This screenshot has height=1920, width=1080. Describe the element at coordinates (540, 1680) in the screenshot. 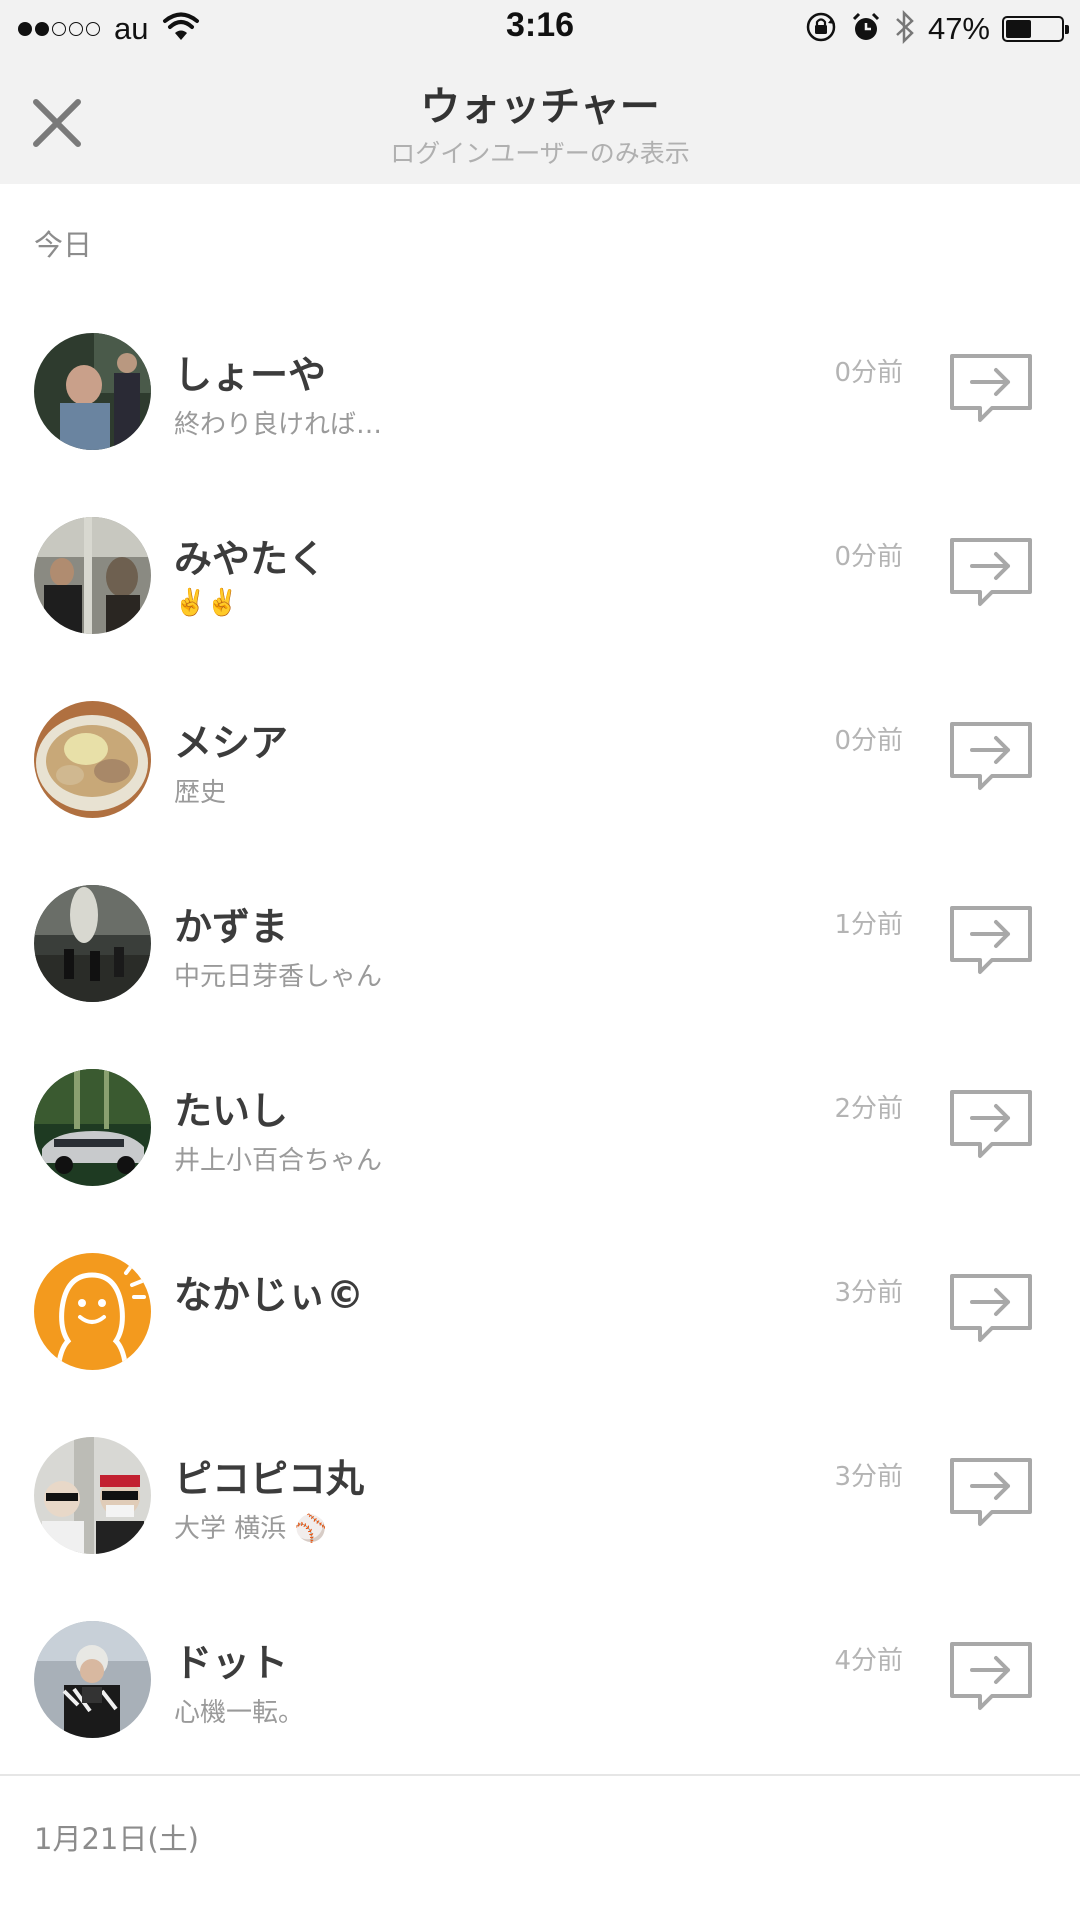

I see `list-item: ドット 心機一転。 4分前` at that location.